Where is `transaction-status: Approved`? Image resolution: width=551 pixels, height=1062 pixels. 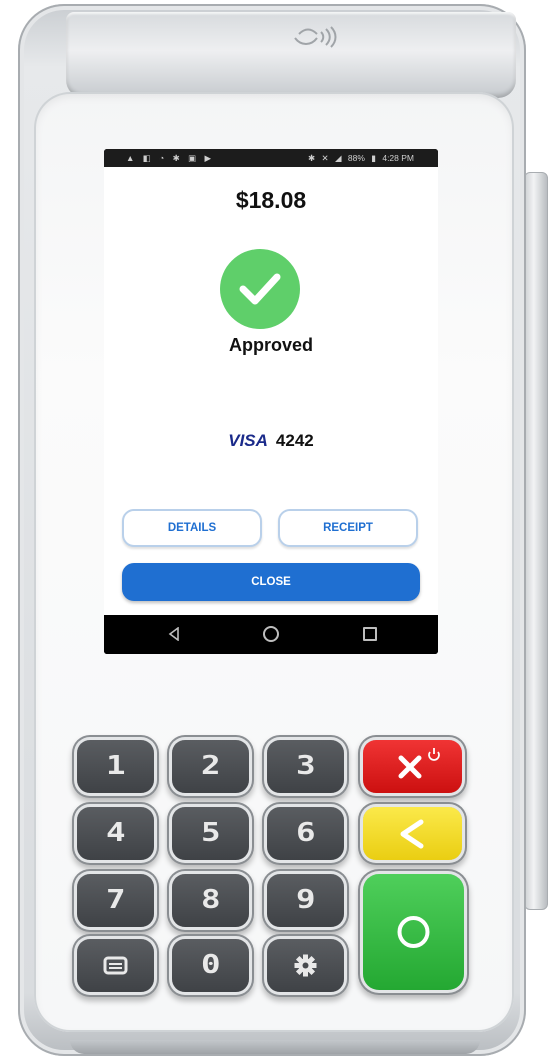 transaction-status: Approved is located at coordinates (270, 345).